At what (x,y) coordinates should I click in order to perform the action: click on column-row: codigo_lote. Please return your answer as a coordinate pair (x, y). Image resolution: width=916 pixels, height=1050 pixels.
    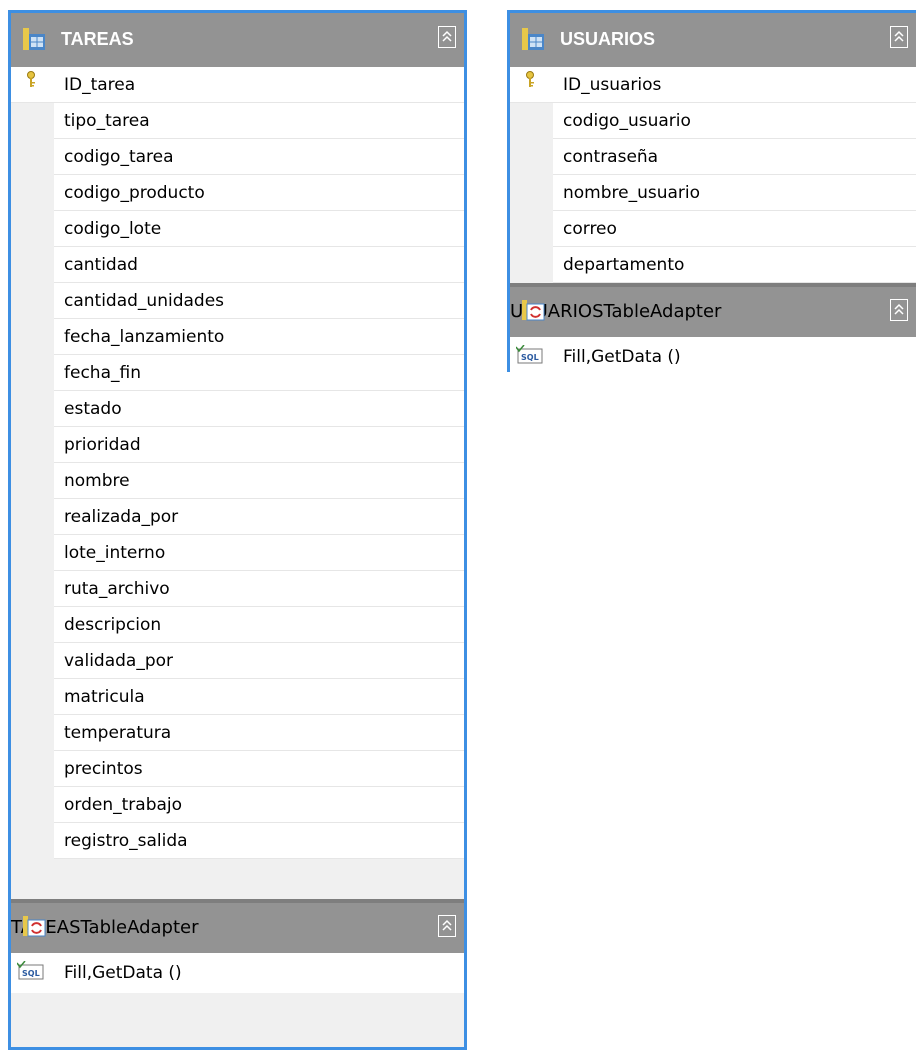
    Looking at the image, I should click on (259, 229).